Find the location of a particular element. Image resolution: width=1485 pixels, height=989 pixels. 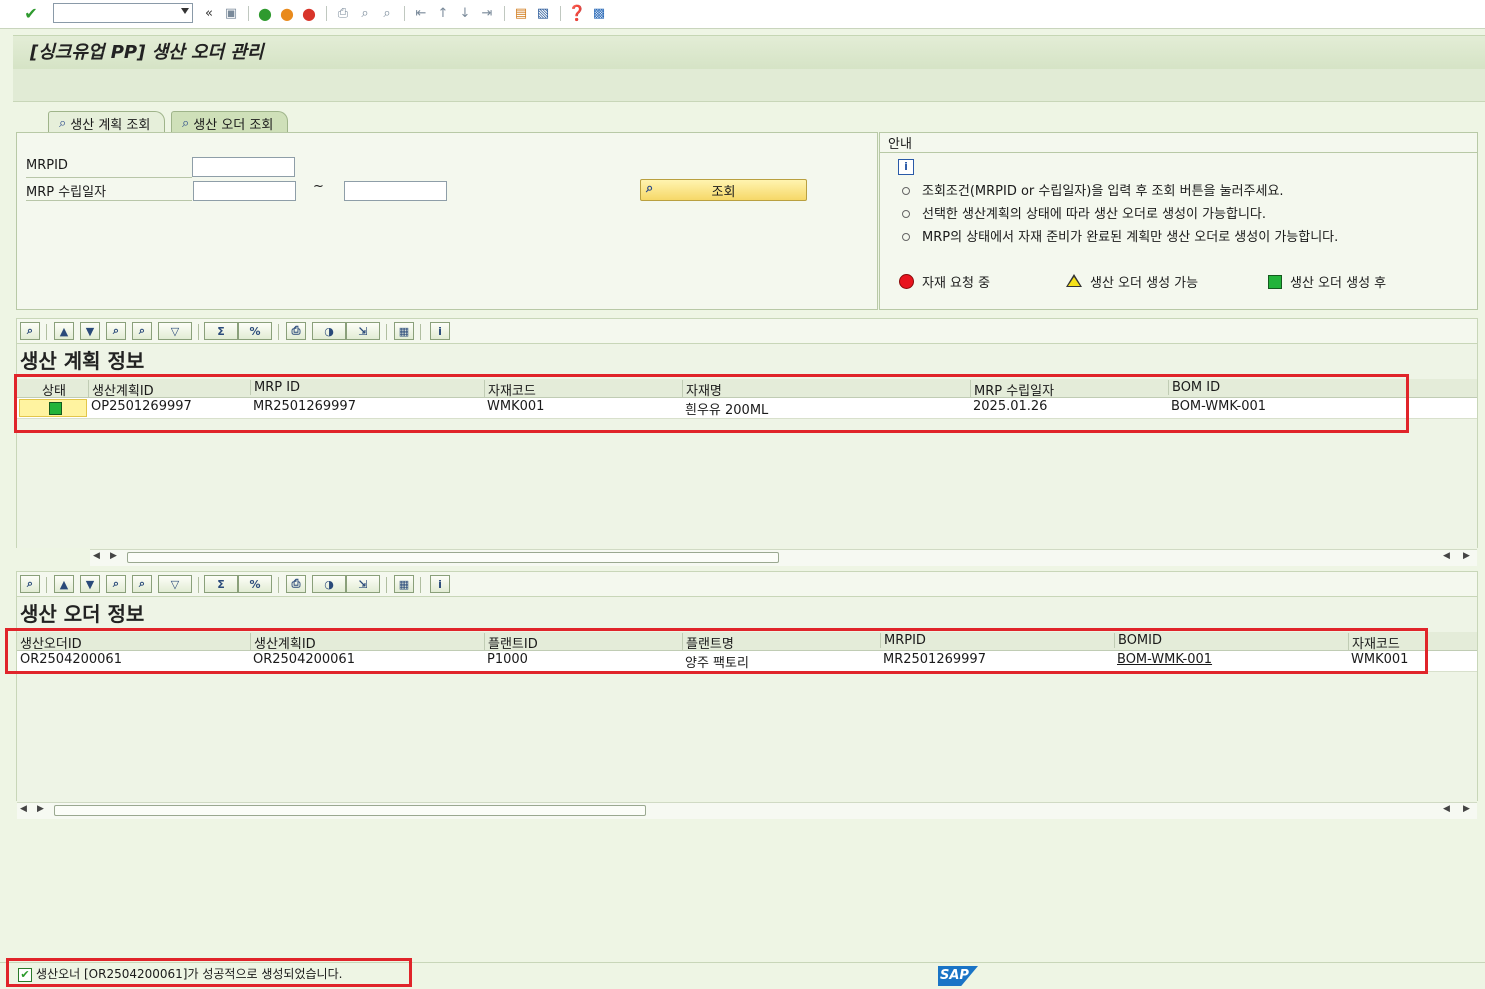

cancel-icon: ● is located at coordinates (309, 13).